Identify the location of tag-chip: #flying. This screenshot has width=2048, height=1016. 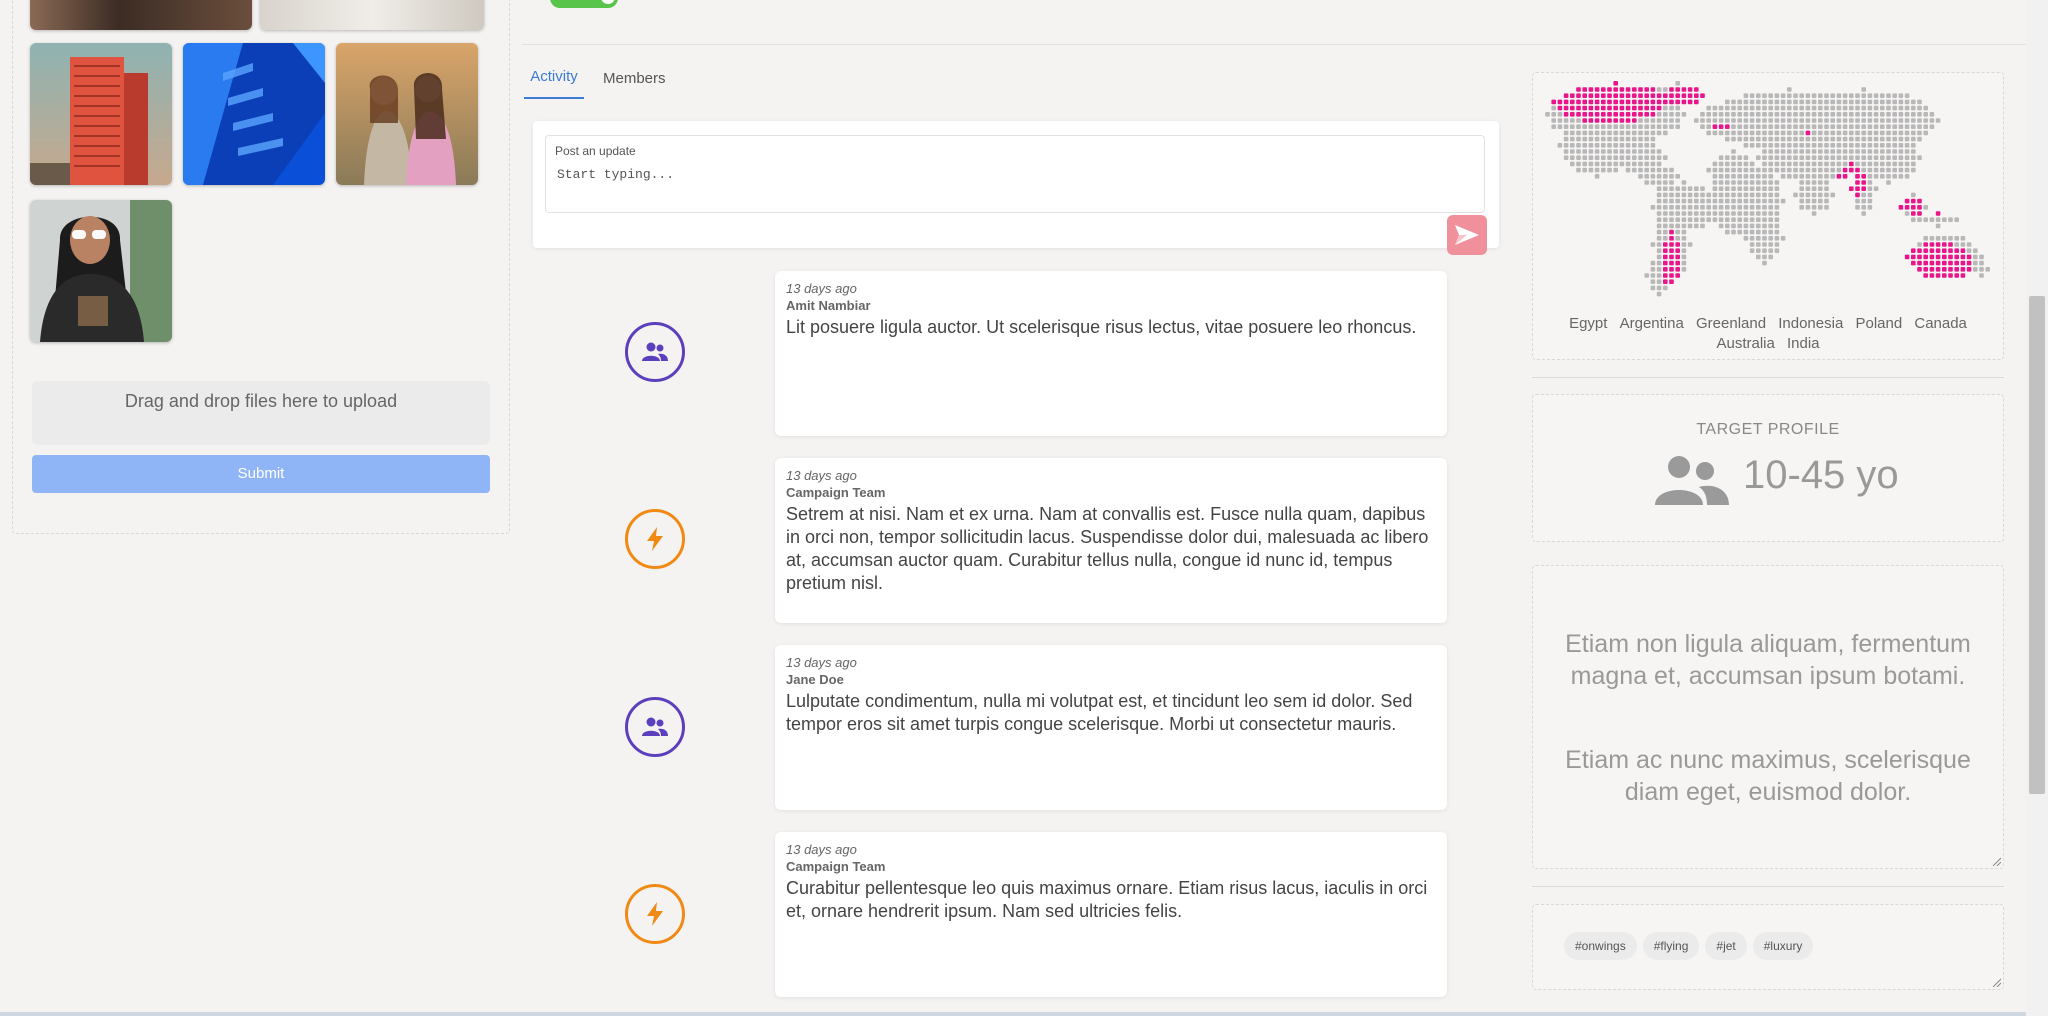
(1671, 946).